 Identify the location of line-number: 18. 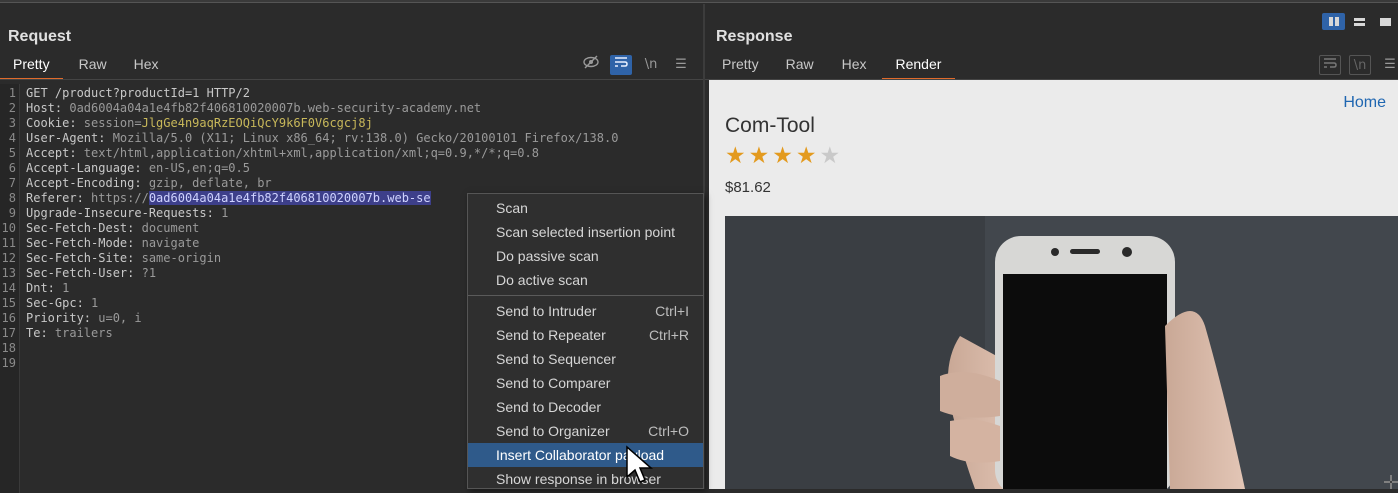
(8, 348).